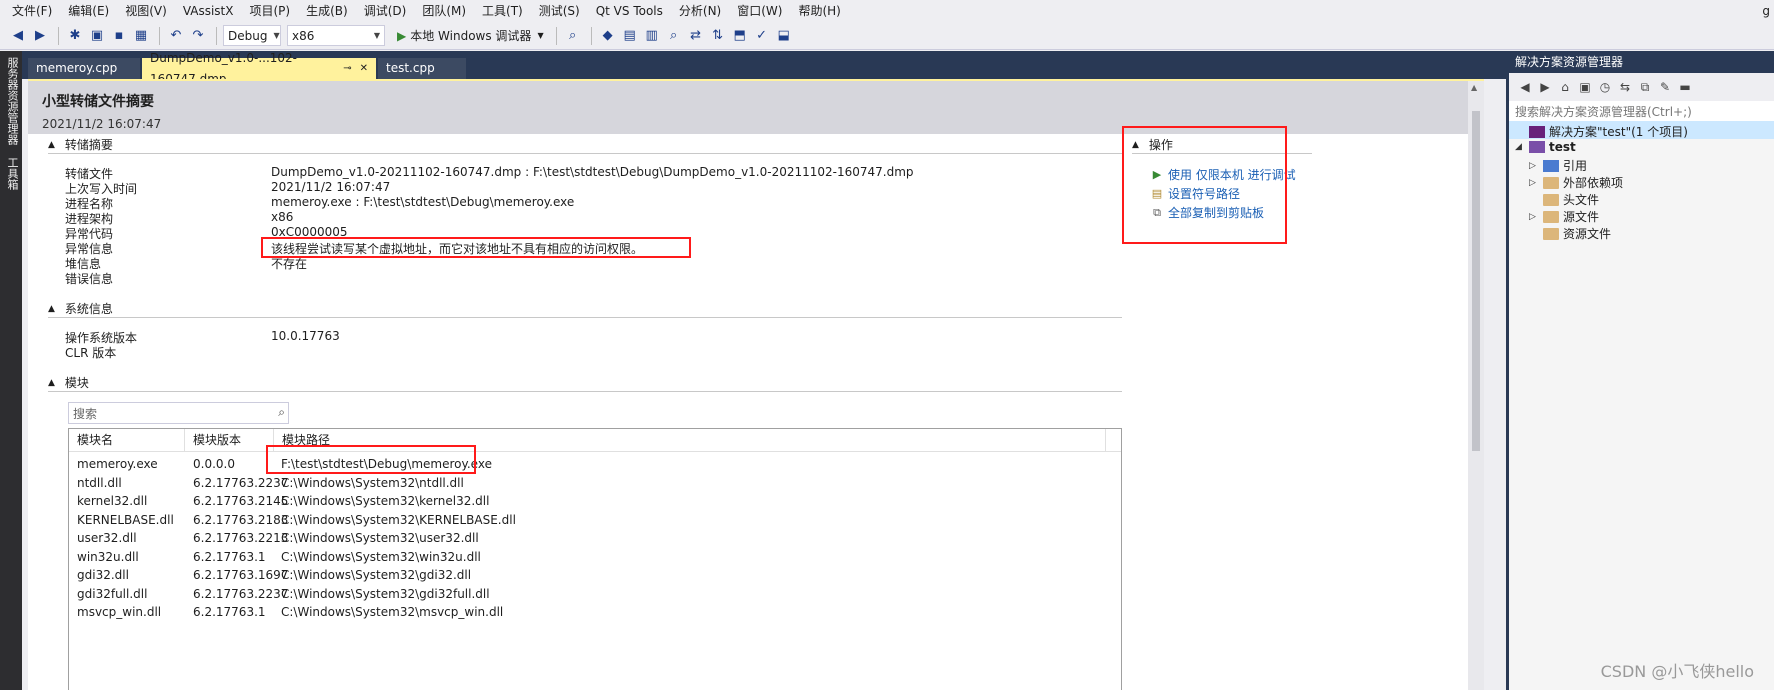 The image size is (1774, 690). Describe the element at coordinates (1545, 147) in the screenshot. I see `project-node: ◢ test` at that location.